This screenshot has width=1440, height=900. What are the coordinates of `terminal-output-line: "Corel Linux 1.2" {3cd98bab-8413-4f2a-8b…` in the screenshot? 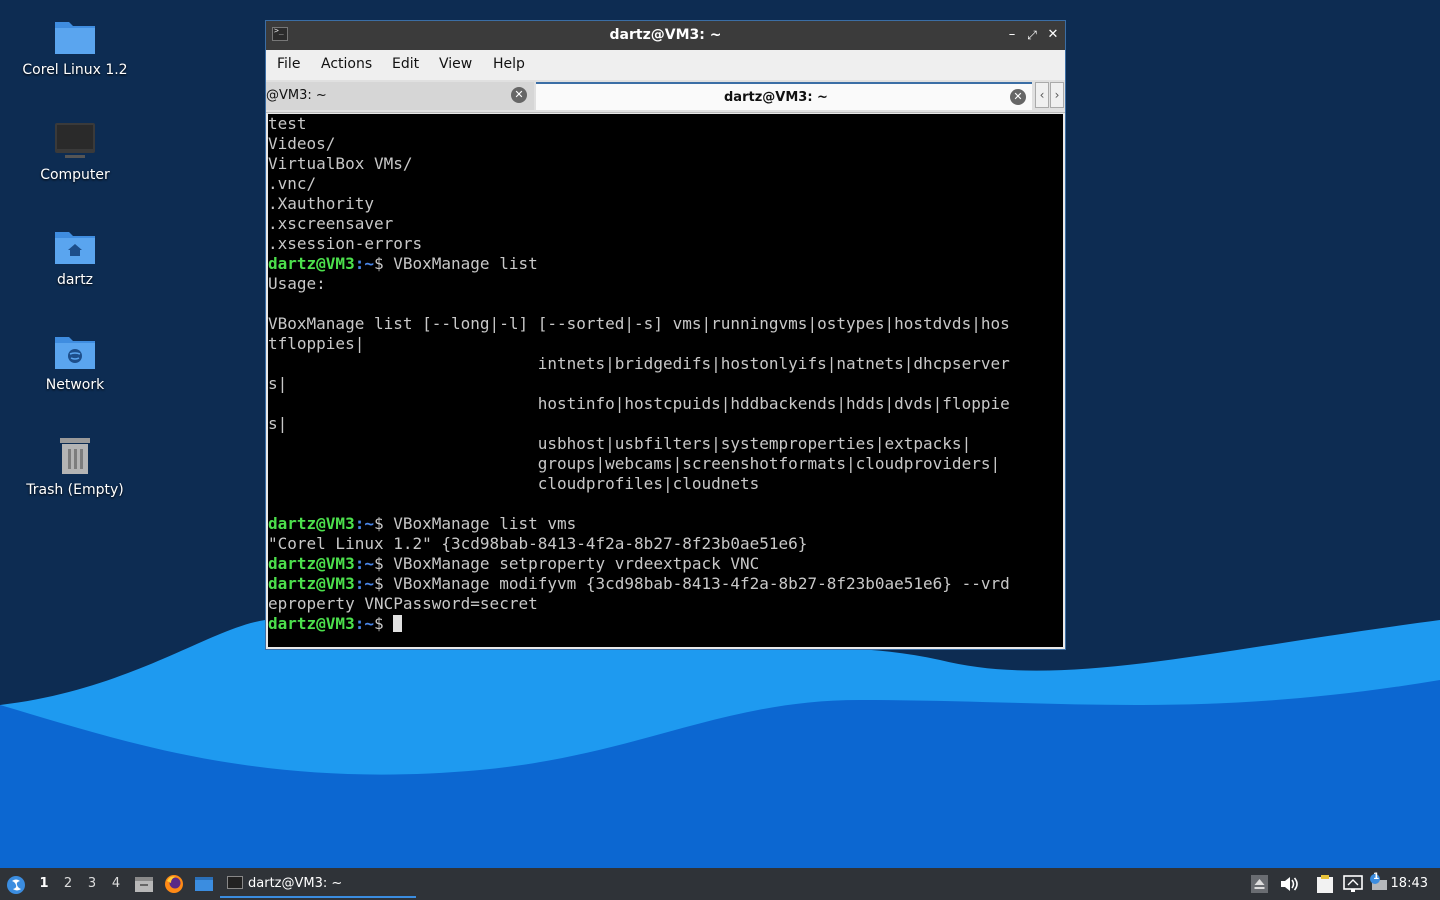 It's located at (665, 544).